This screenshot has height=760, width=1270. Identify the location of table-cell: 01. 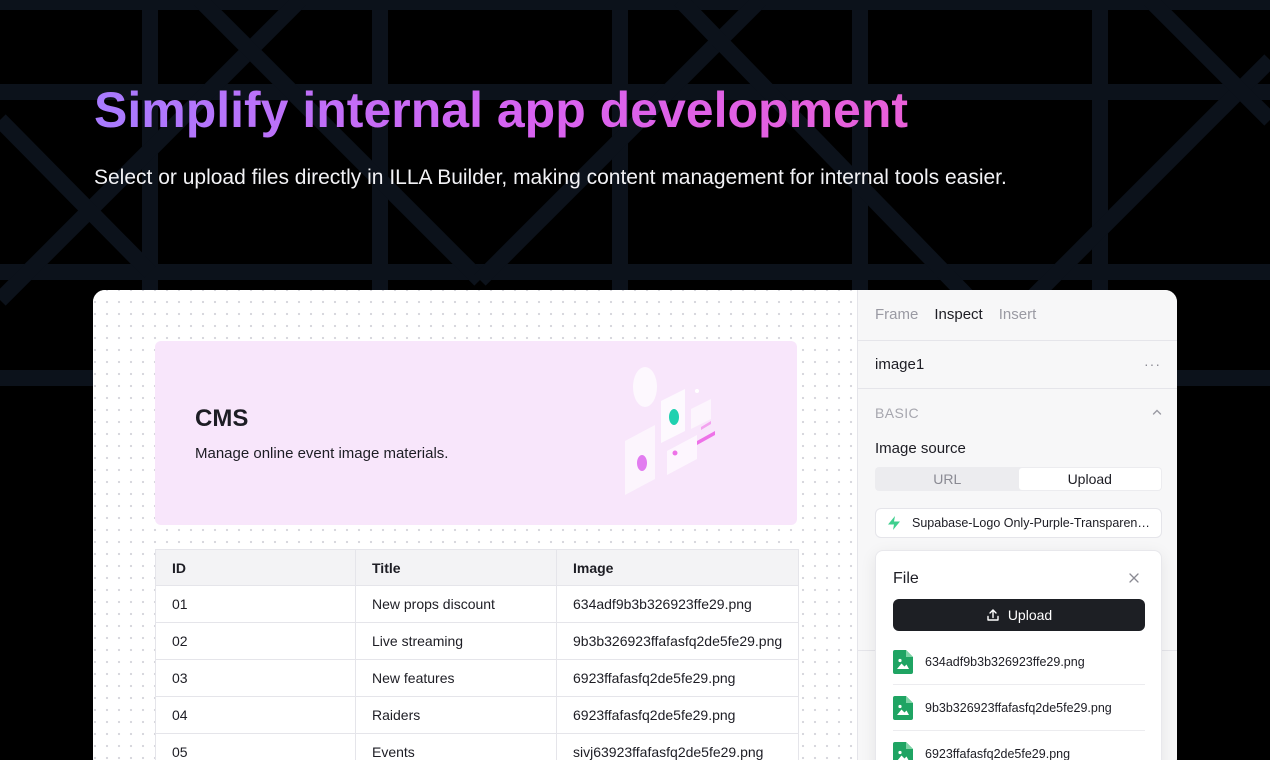
(255, 604).